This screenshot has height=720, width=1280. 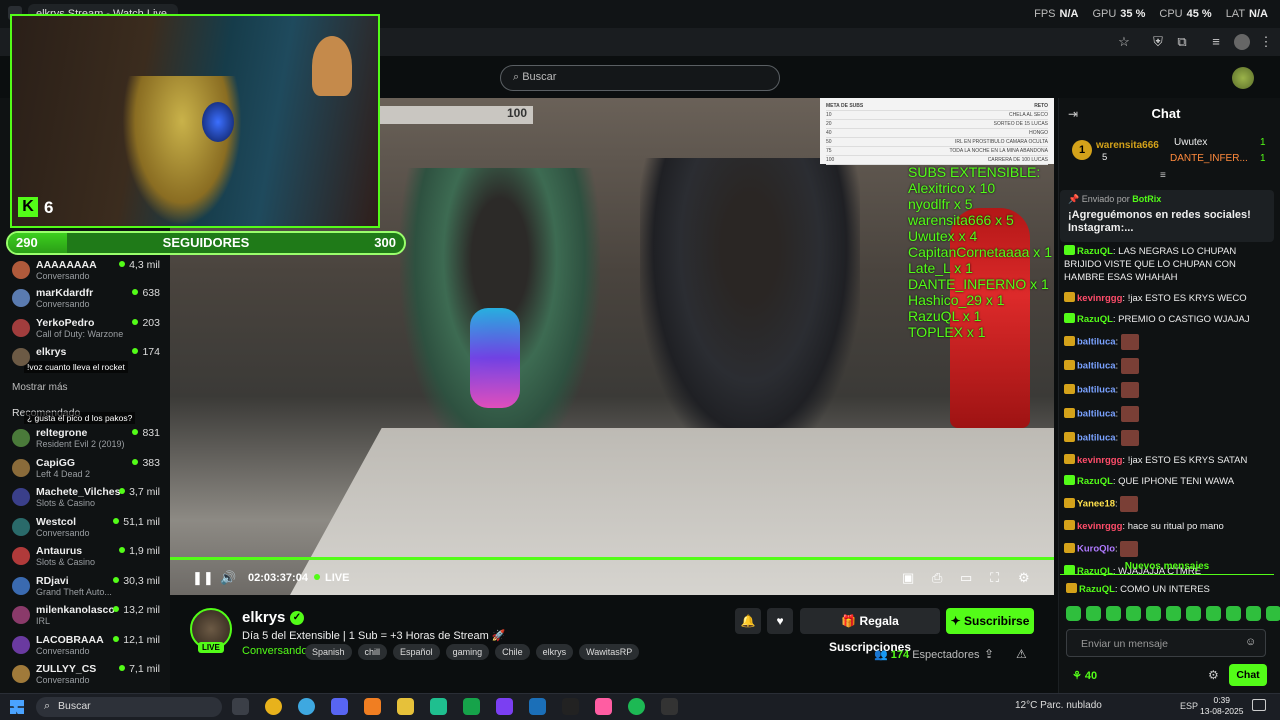 I want to click on weather-widget: 12°C Parc. nublado, so click(x=1058, y=705).